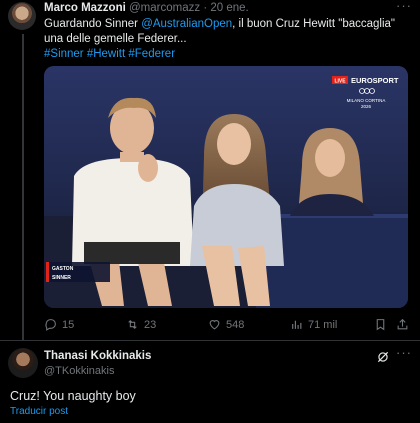  Describe the element at coordinates (404, 352) in the screenshot. I see `reply-more-options-icon: ···` at that location.